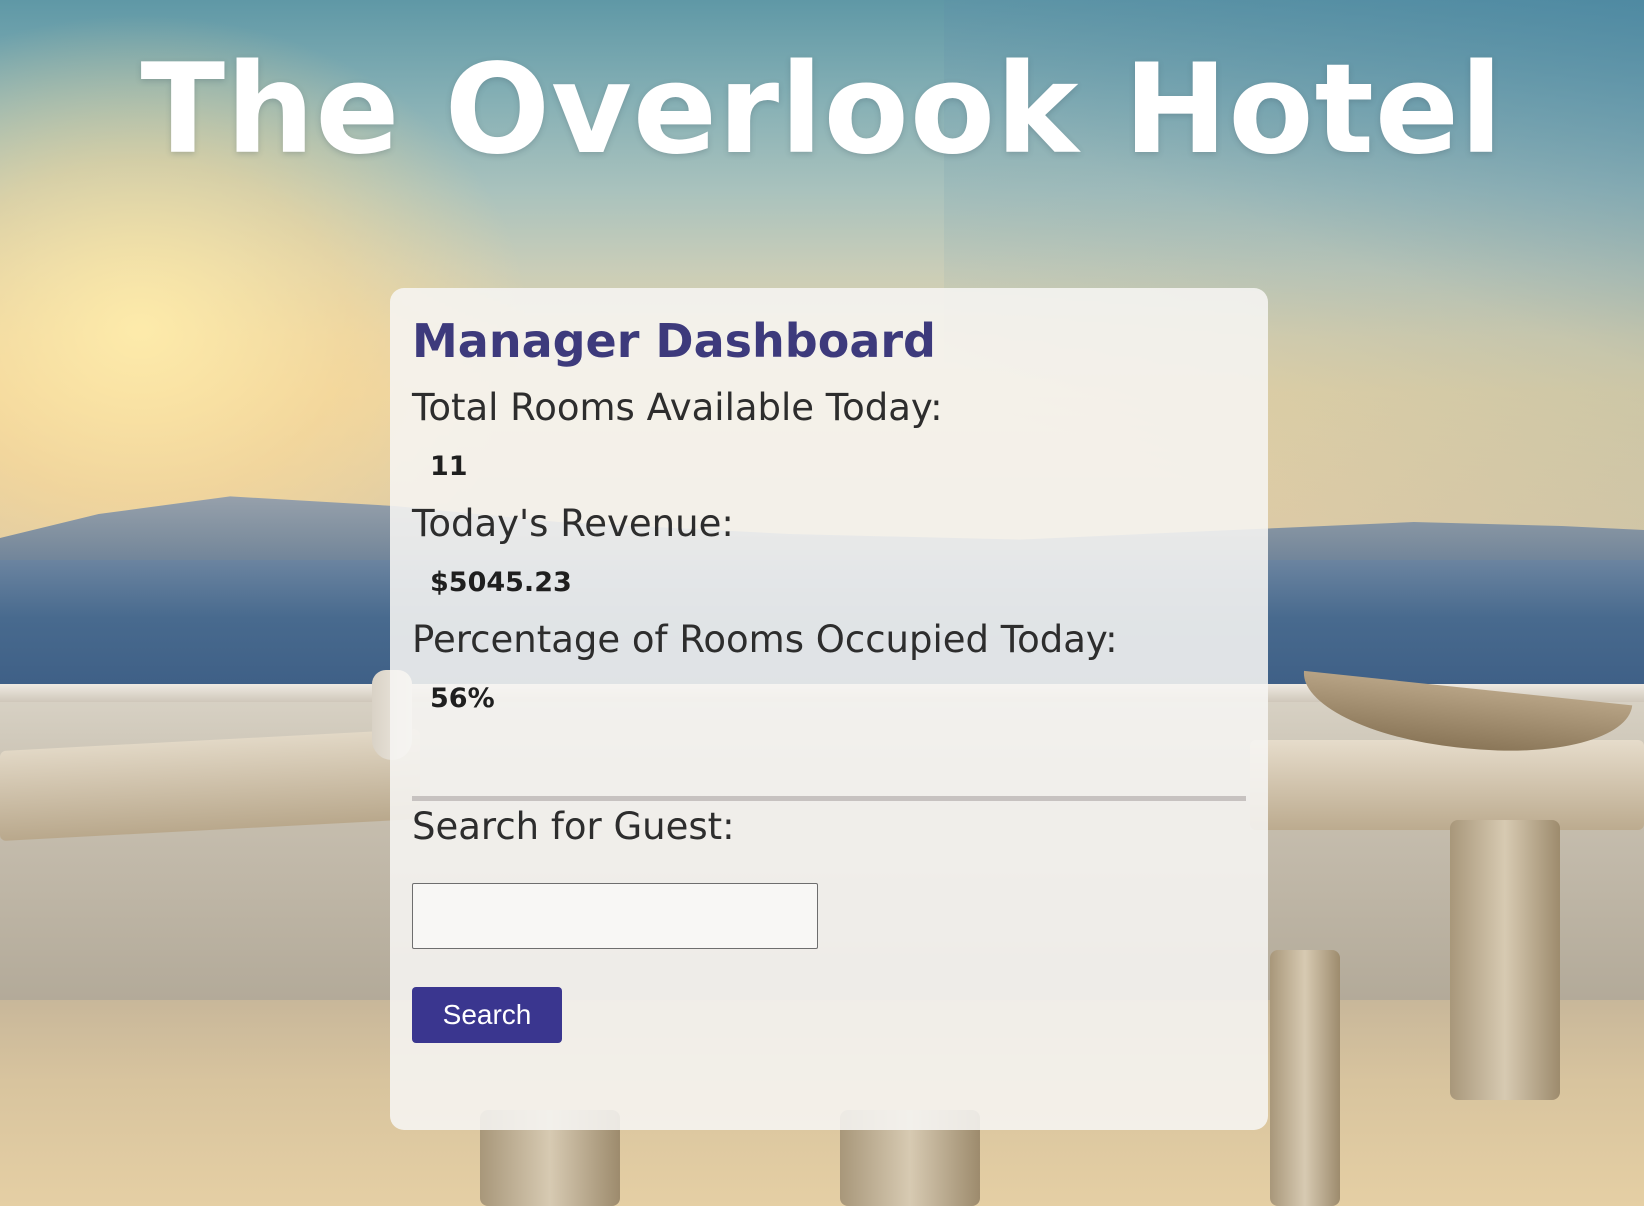  Describe the element at coordinates (674, 341) in the screenshot. I see `dashboard-heading: Manager Dashboard` at that location.